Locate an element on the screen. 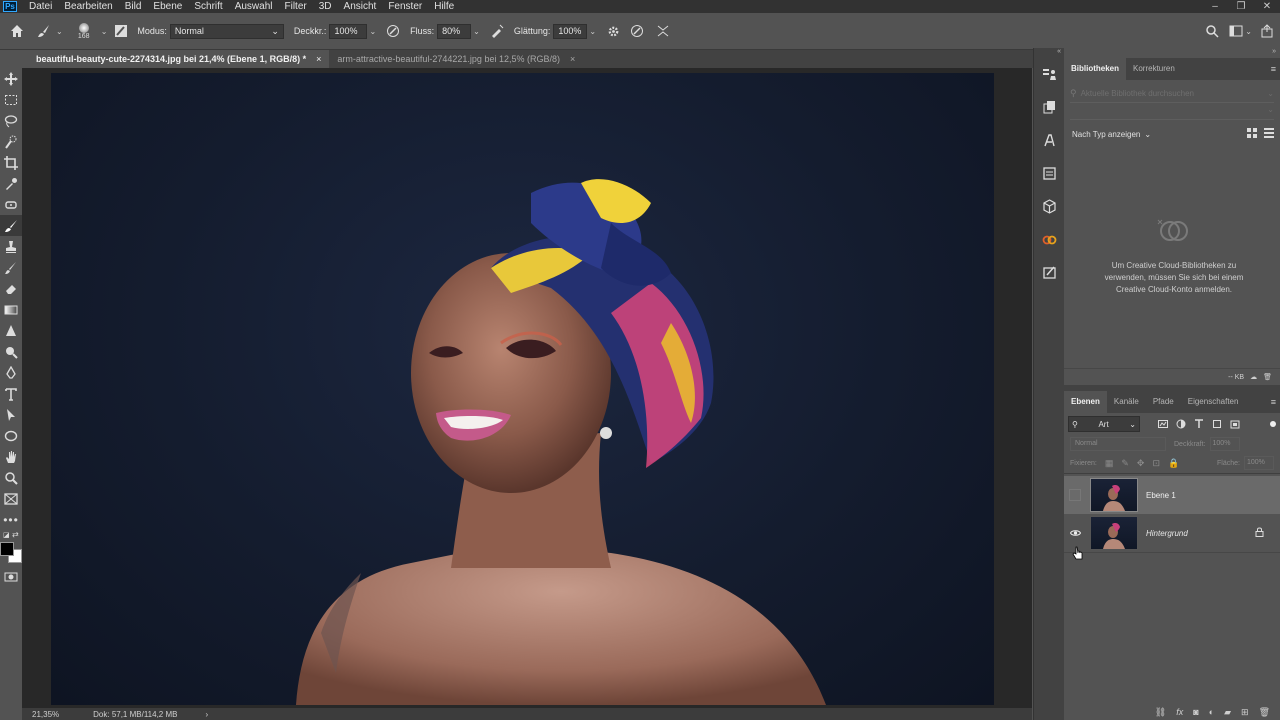 The height and width of the screenshot is (720, 1280). airbrush-icon is located at coordinates (497, 31).